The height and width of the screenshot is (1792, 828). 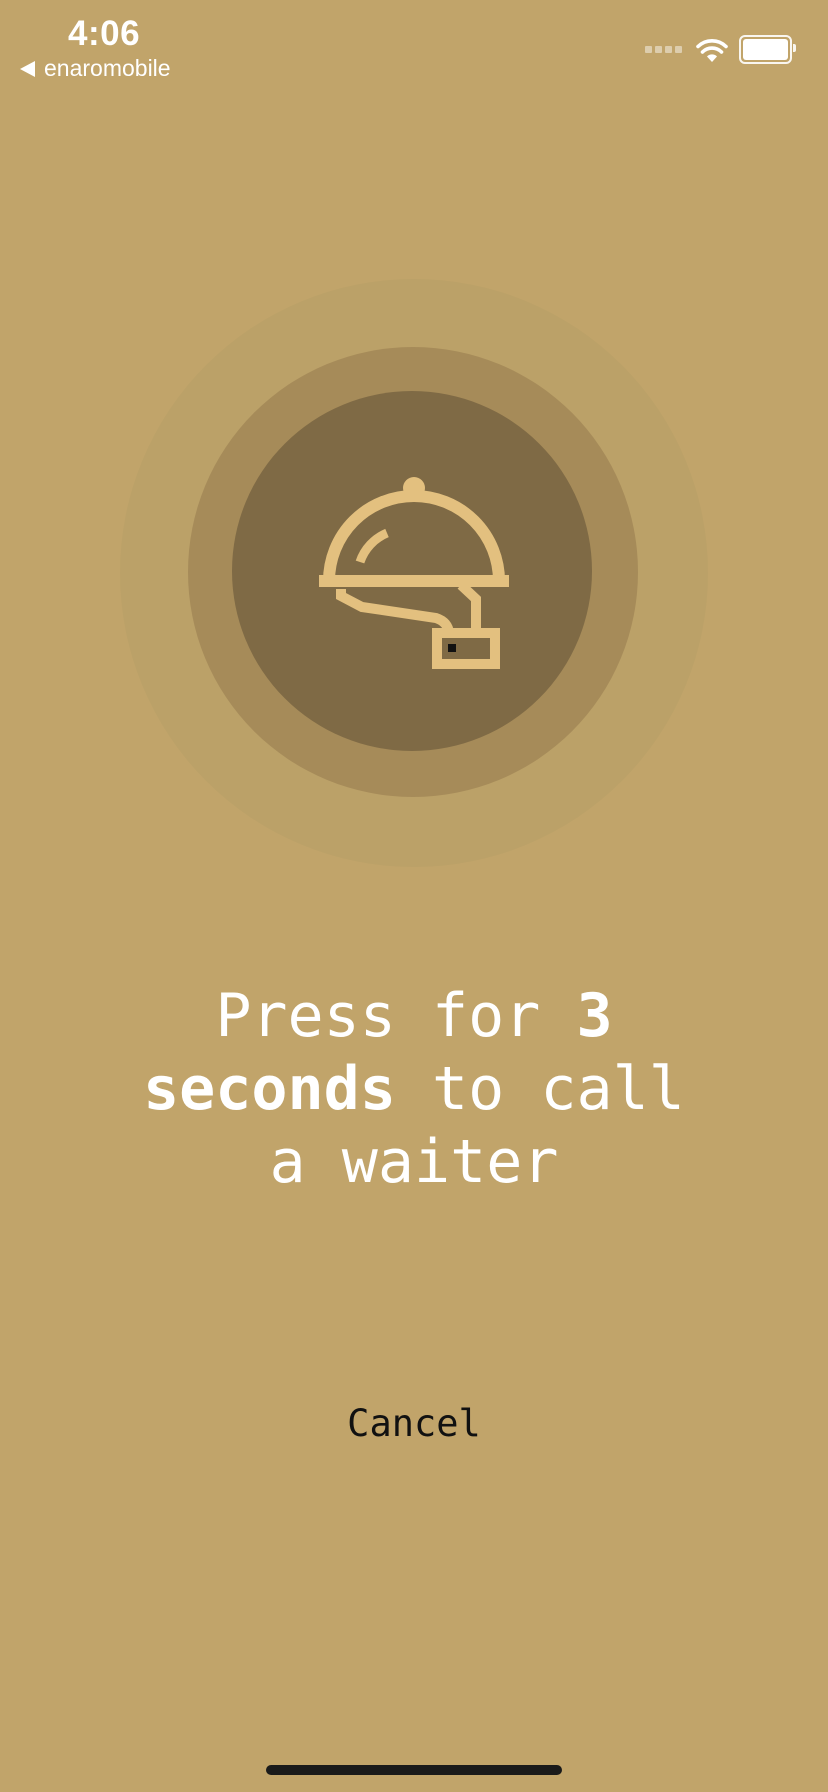 What do you see at coordinates (540, 1089) in the screenshot?
I see `instruction-part2: to call` at bounding box center [540, 1089].